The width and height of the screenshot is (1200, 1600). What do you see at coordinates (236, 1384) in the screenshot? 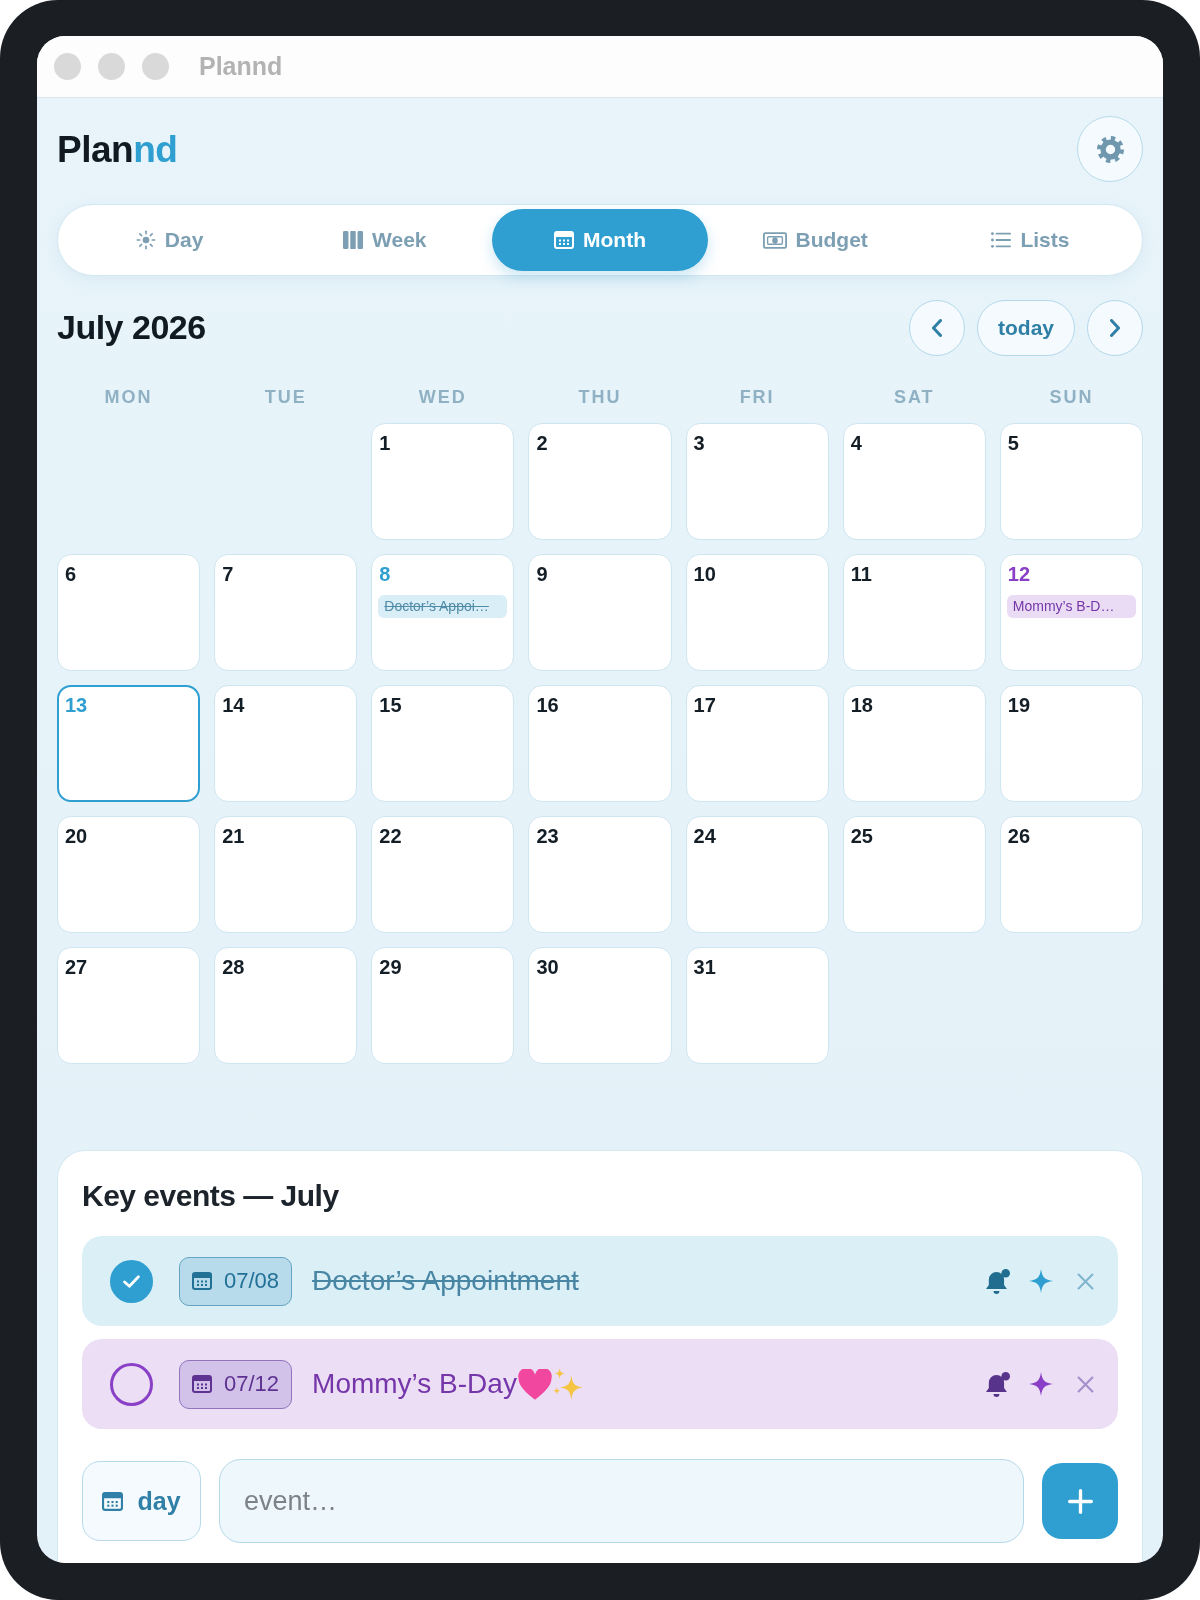
I see `date-button: 07/12` at bounding box center [236, 1384].